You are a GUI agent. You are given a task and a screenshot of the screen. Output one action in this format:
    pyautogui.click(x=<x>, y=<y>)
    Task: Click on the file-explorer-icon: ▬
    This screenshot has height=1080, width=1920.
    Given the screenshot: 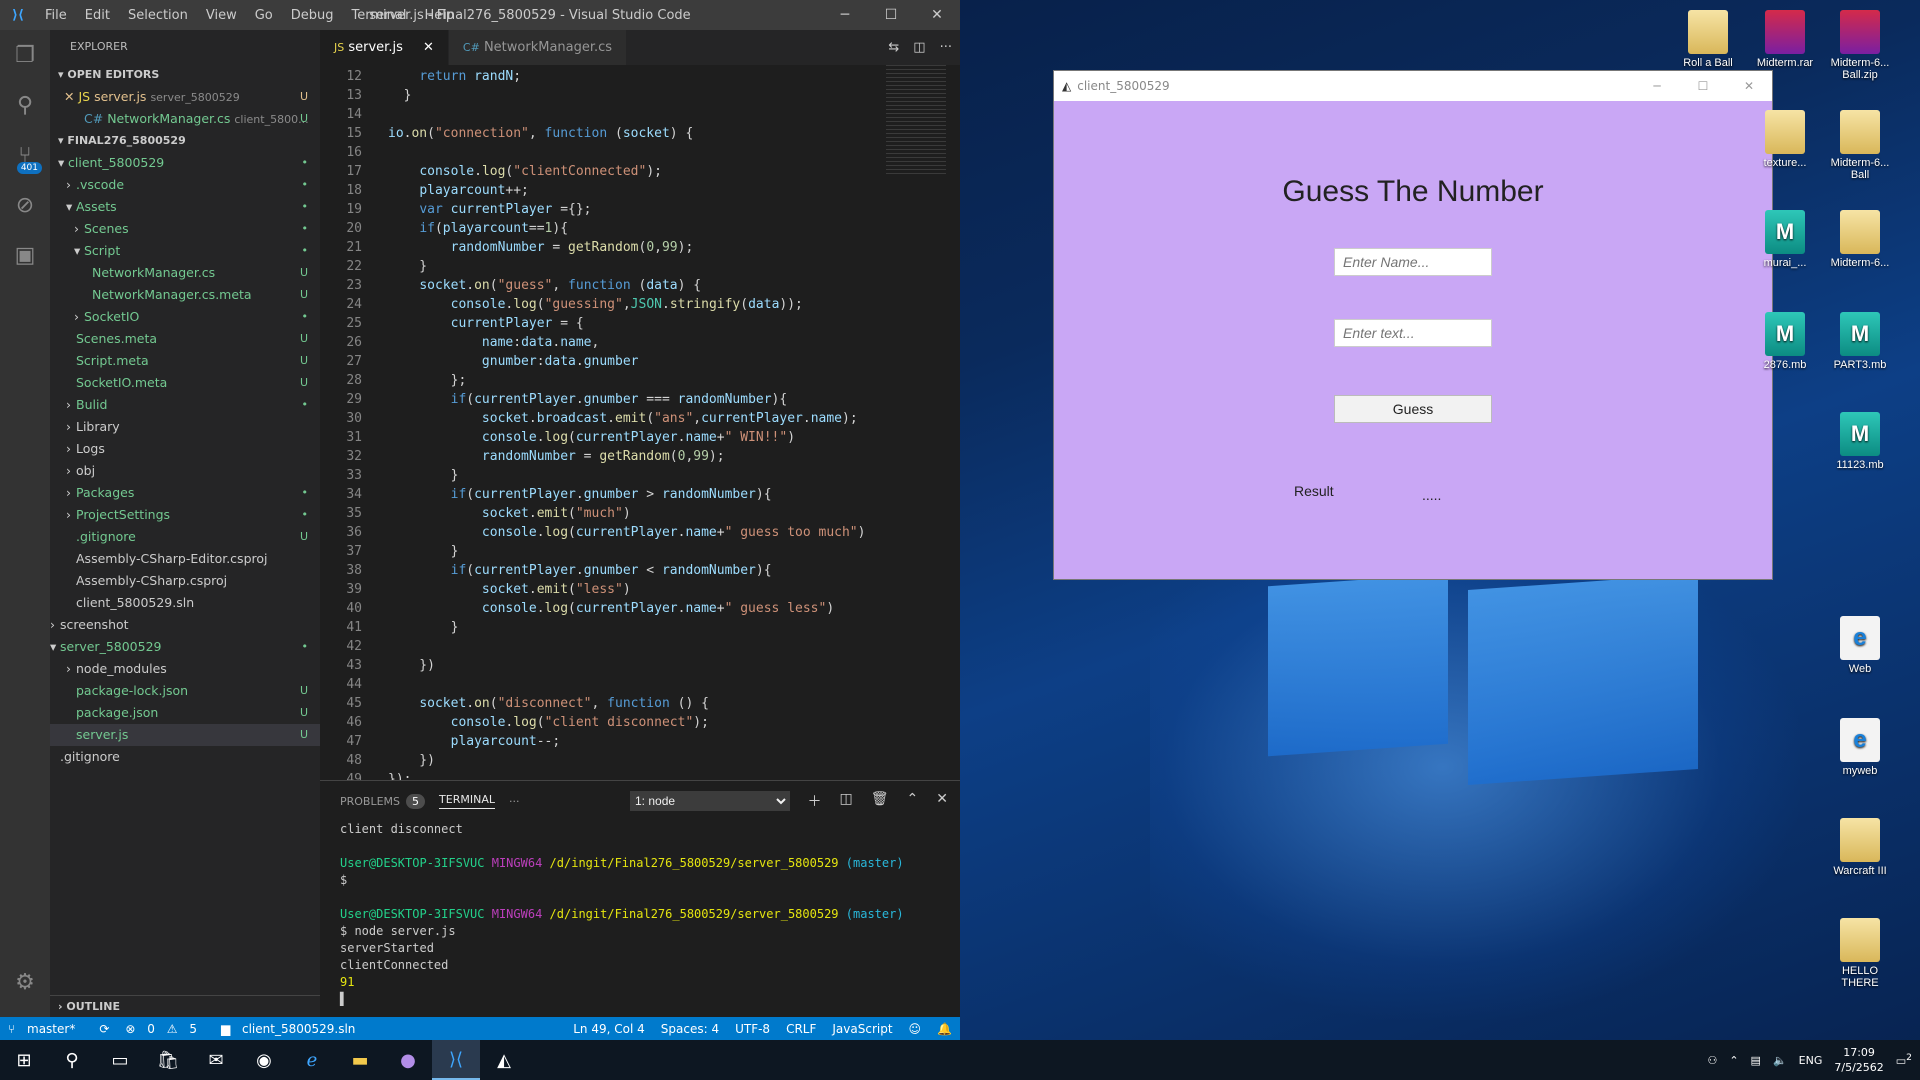 What is the action you would take?
    pyautogui.click(x=360, y=1060)
    